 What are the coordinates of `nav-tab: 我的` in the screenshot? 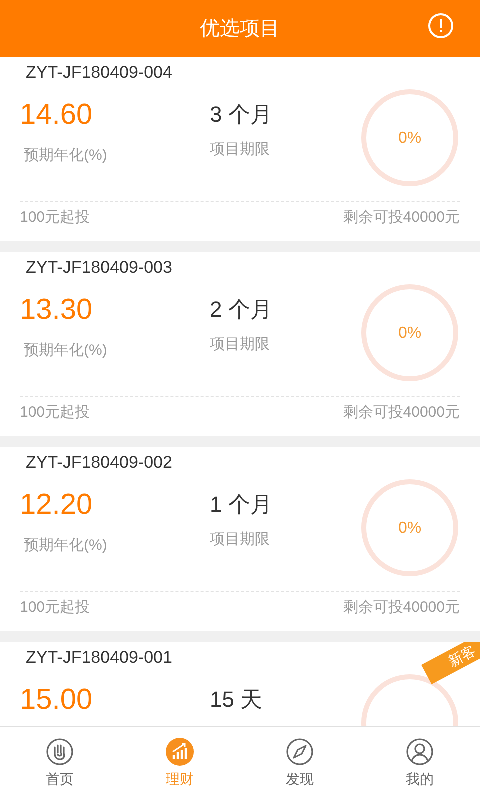 It's located at (420, 763).